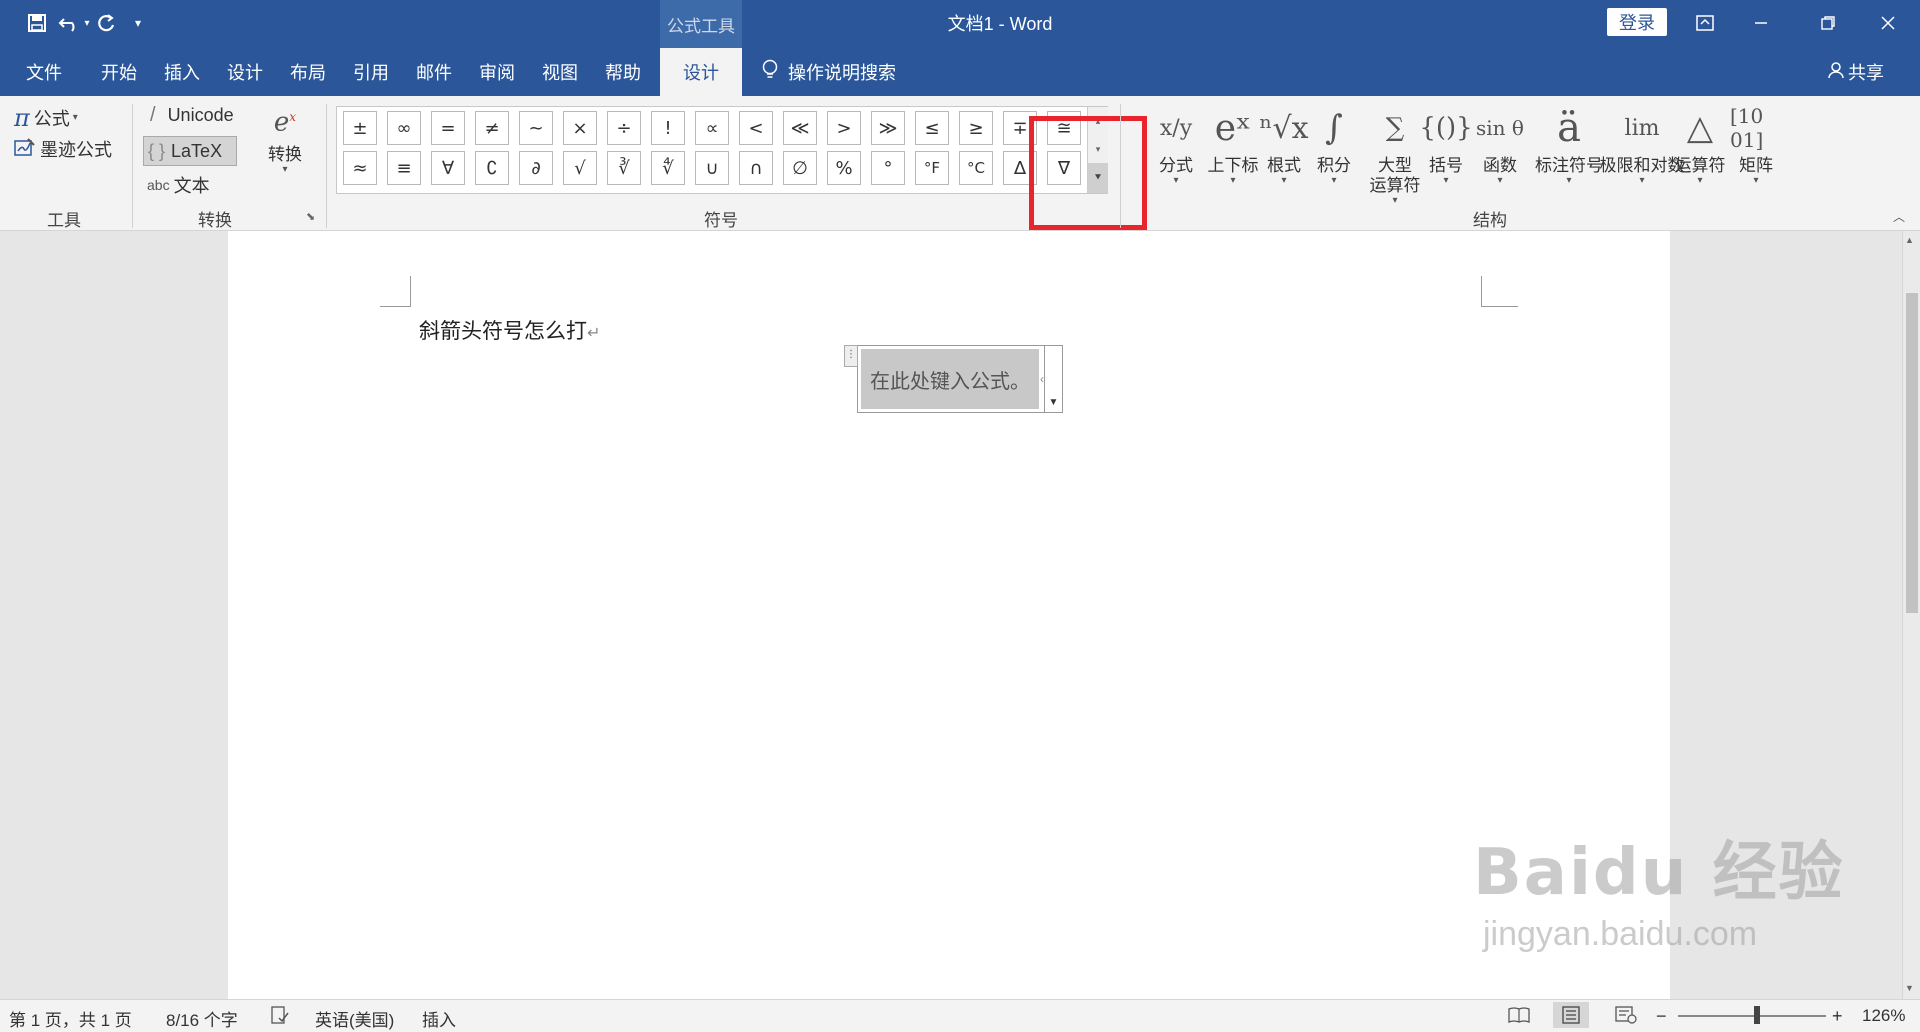  Describe the element at coordinates (1705, 23) in the screenshot. I see `ribbon-display-icon` at that location.